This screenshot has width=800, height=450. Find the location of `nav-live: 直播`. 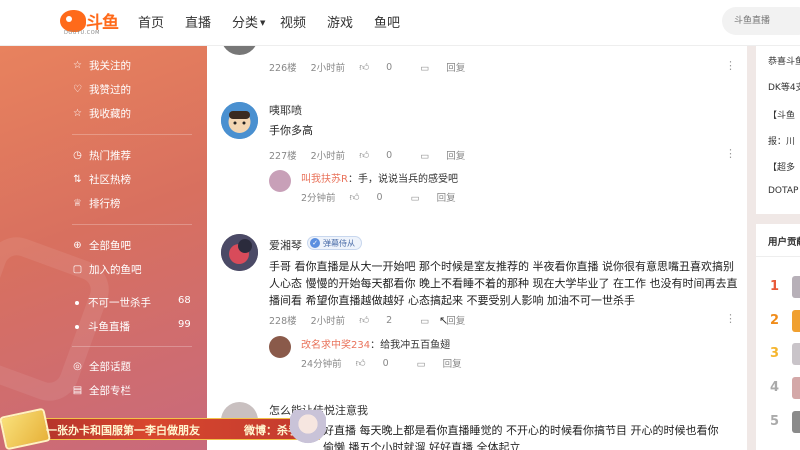

nav-live: 直播 is located at coordinates (198, 21).